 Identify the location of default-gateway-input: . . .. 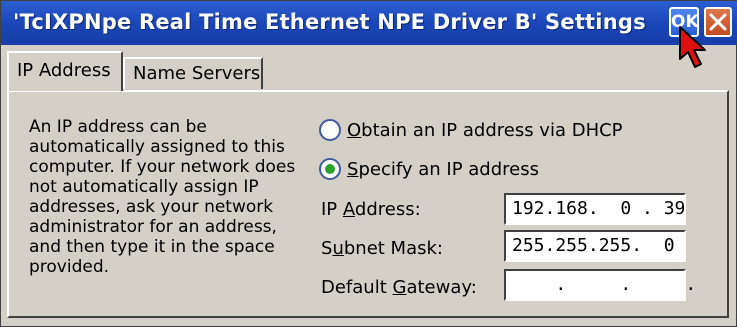
(600, 285).